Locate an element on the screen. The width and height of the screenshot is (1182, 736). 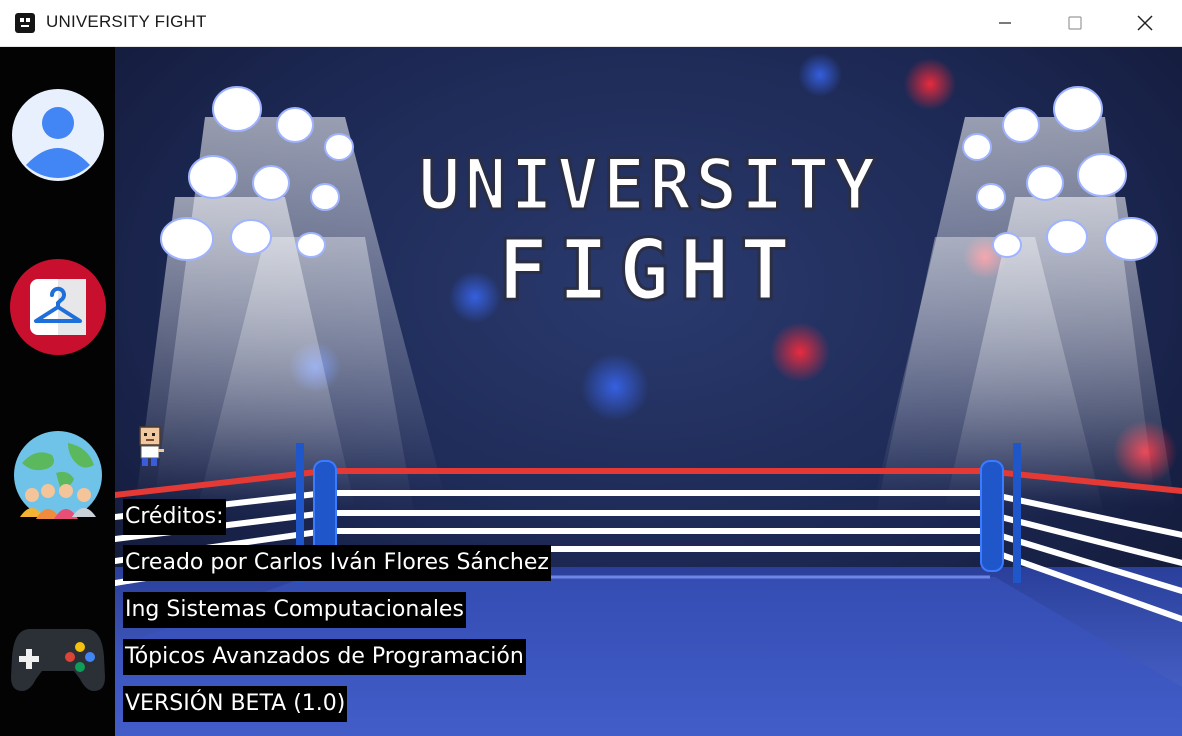
minimize-button is located at coordinates (1005, 23).